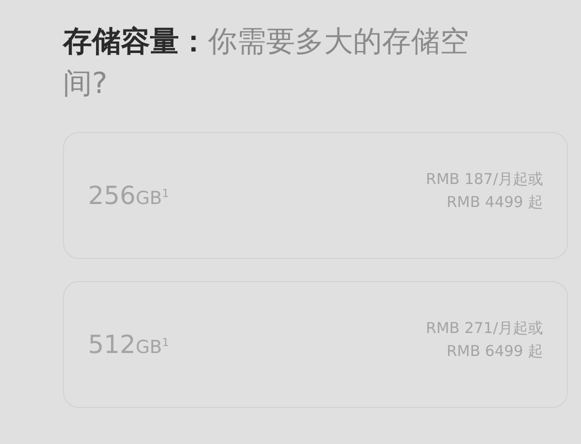  What do you see at coordinates (129, 195) in the screenshot?
I see `capacity-label: 256GB$^{1}$` at bounding box center [129, 195].